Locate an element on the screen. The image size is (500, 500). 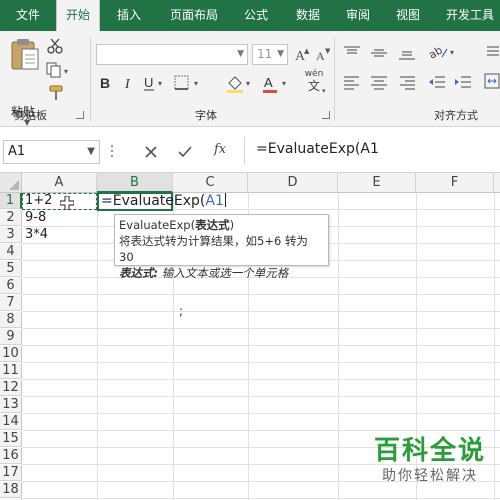
cancel-icon is located at coordinates (151, 152).